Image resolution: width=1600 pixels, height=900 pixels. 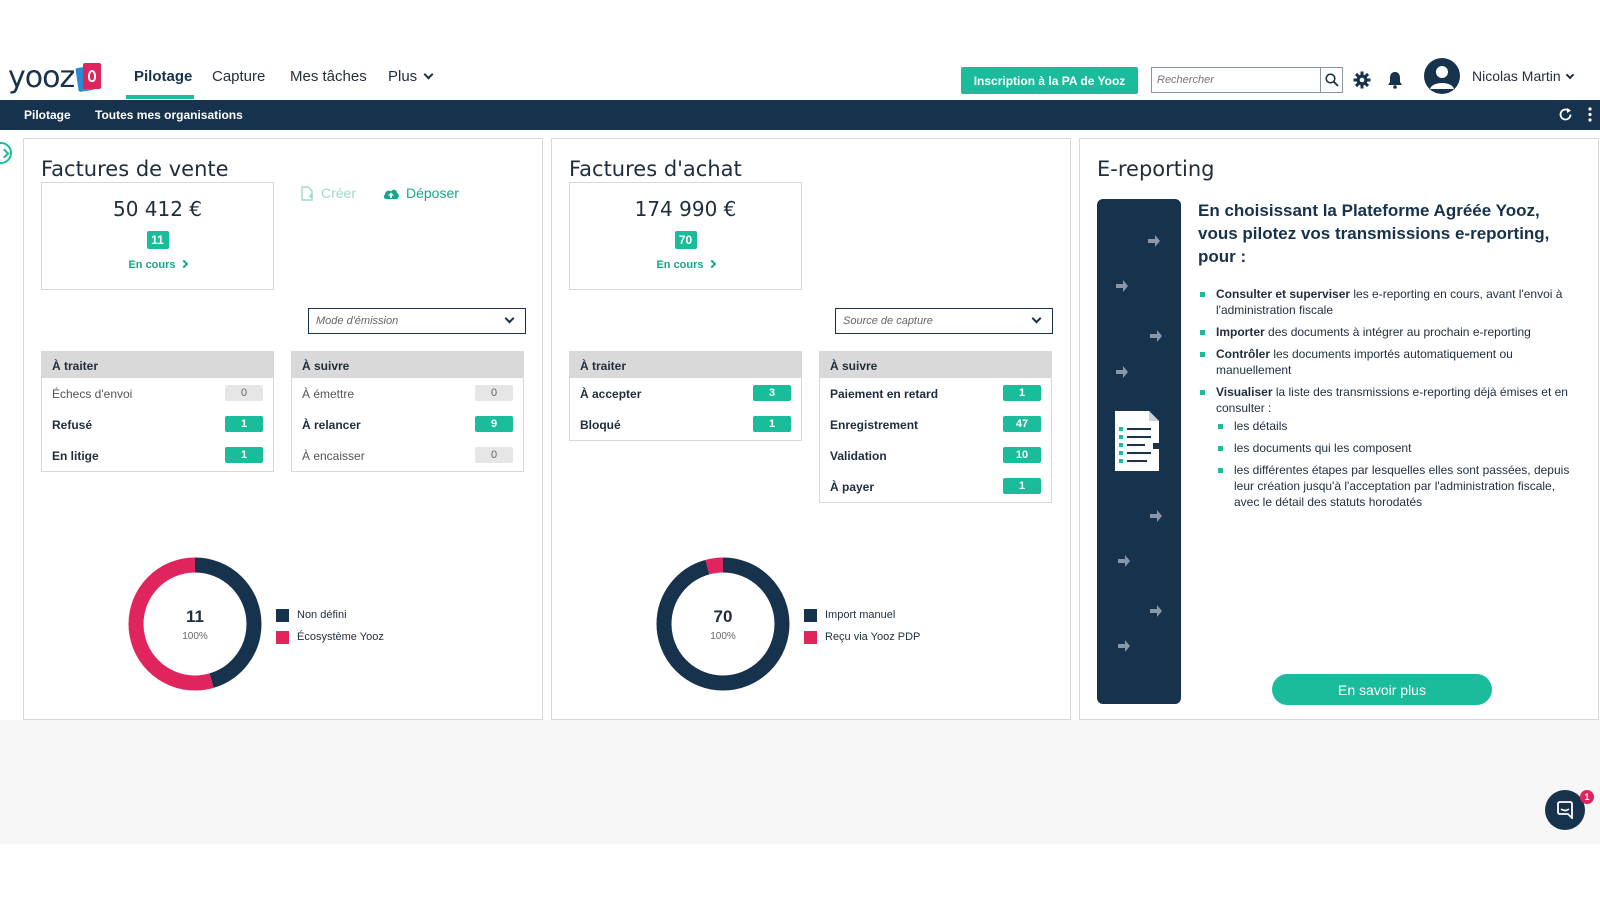 I want to click on nav-pilotage: Pilotage, so click(x=163, y=76).